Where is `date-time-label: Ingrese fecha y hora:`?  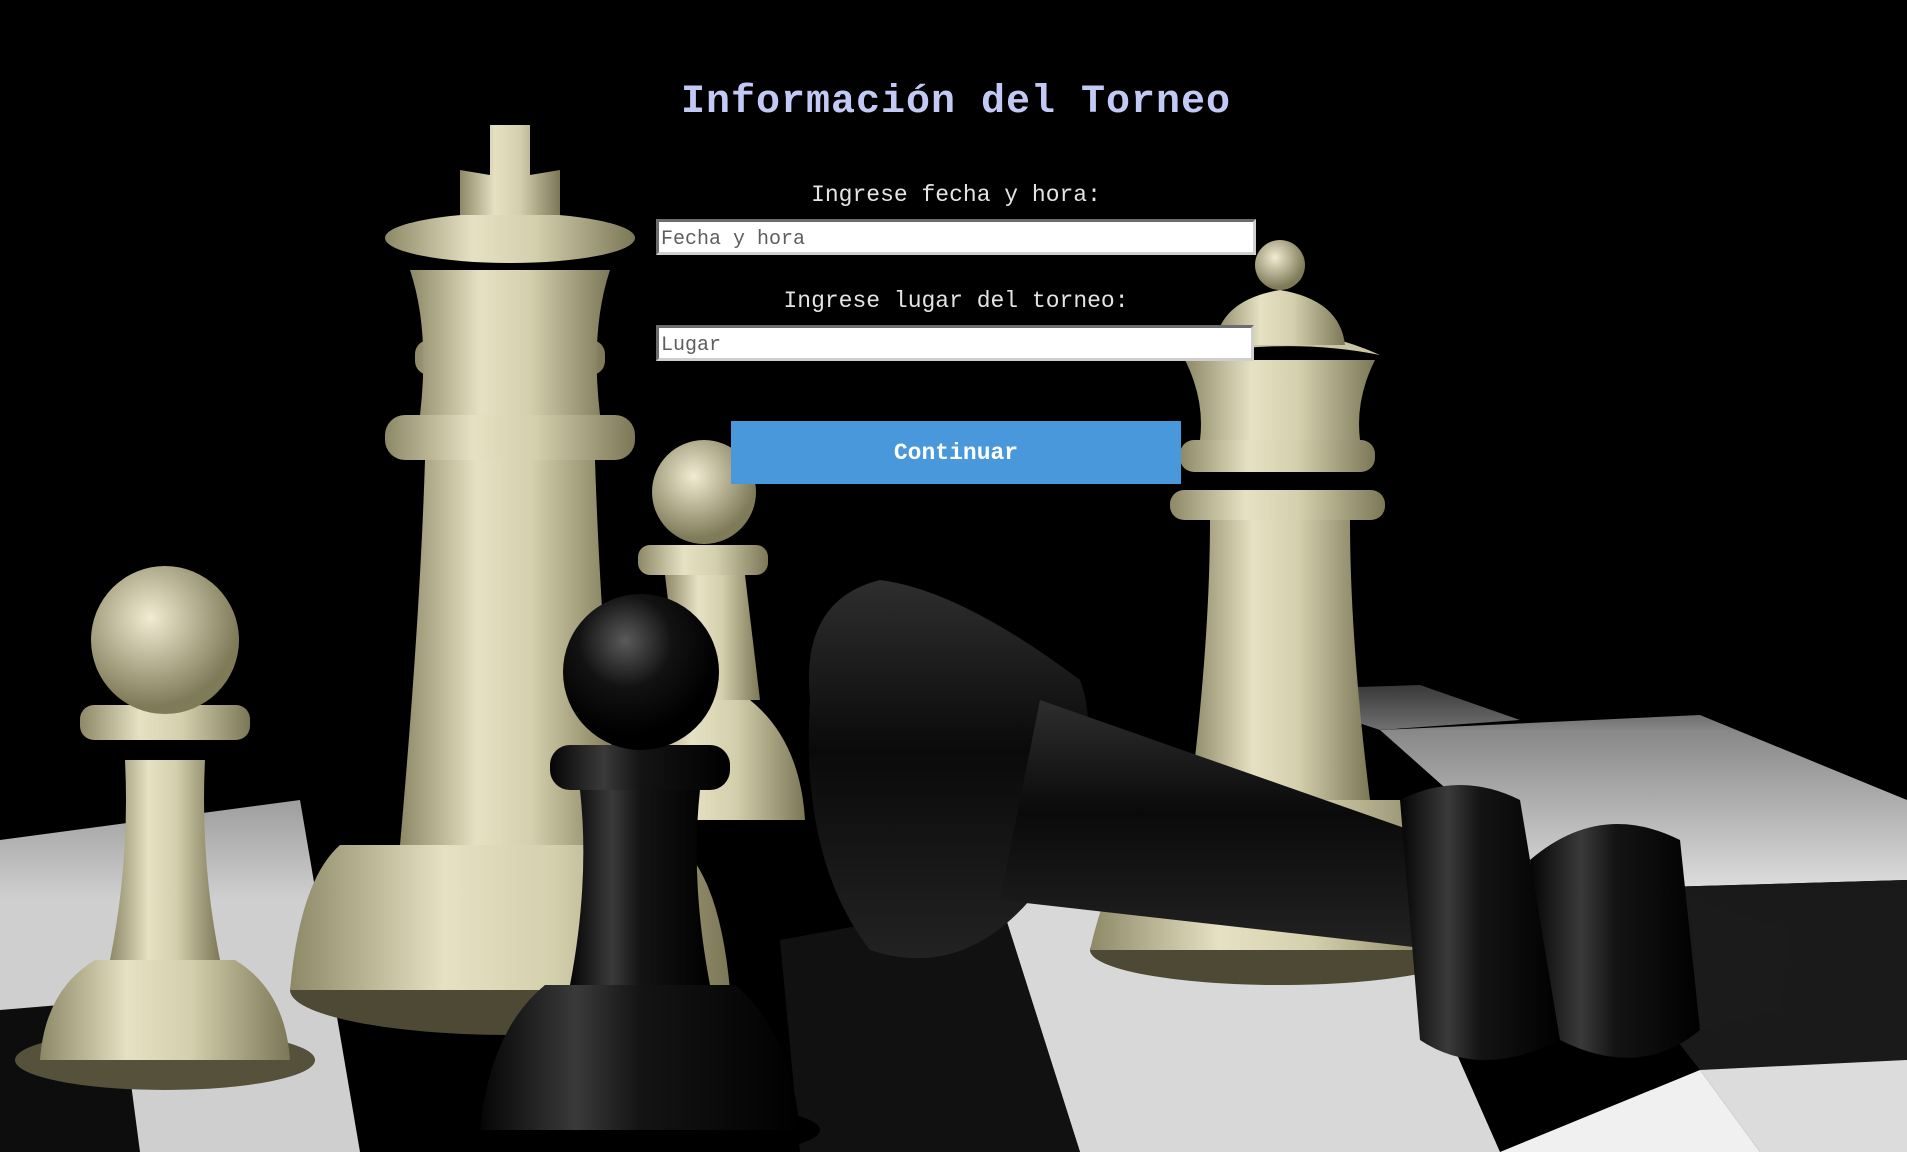
date-time-label: Ingrese fecha y hora: is located at coordinates (956, 195).